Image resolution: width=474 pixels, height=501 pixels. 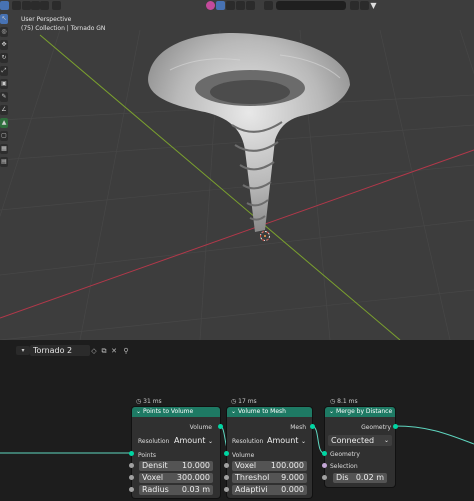 What do you see at coordinates (268, 5) in the screenshot?
I see `visibility-icon` at bounding box center [268, 5].